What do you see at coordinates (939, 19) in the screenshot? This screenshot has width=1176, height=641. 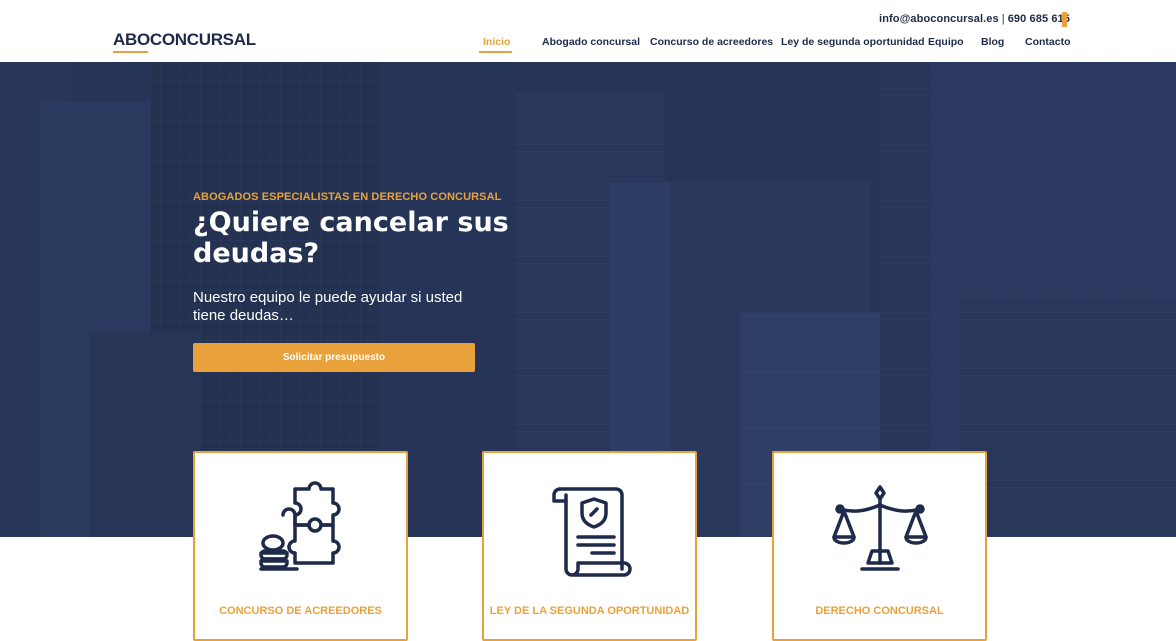 I see `contact-email: info@aboconcursal.es` at bounding box center [939, 19].